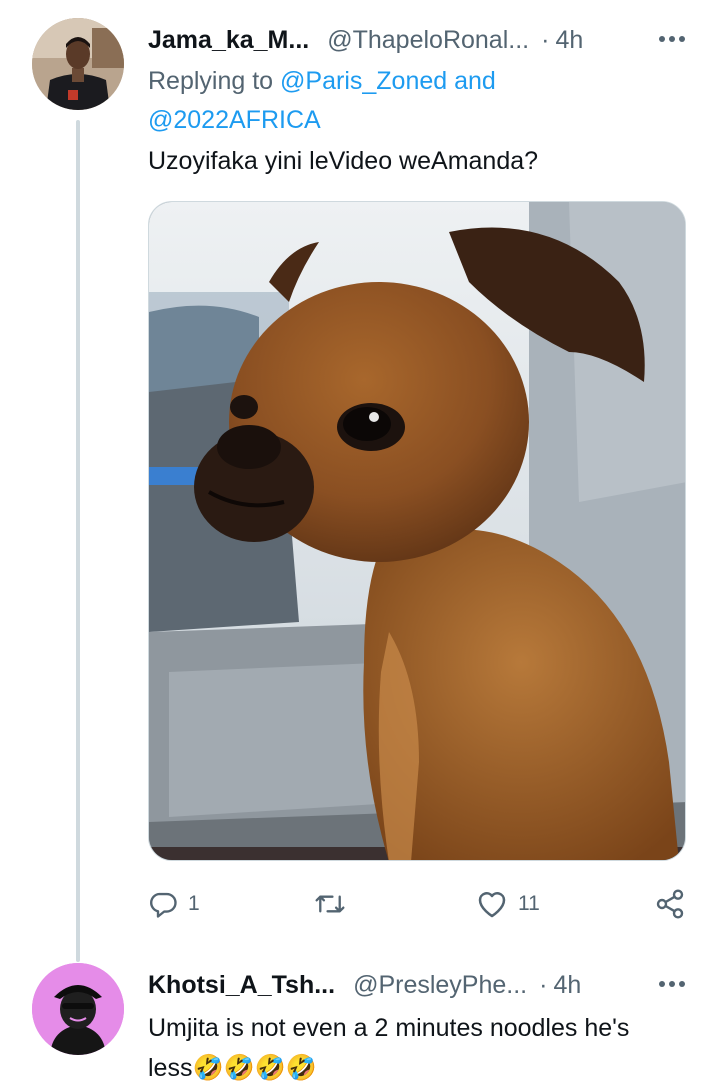 This screenshot has height=1088, width=720. Describe the element at coordinates (78, 541) in the screenshot. I see `thread-line` at that location.